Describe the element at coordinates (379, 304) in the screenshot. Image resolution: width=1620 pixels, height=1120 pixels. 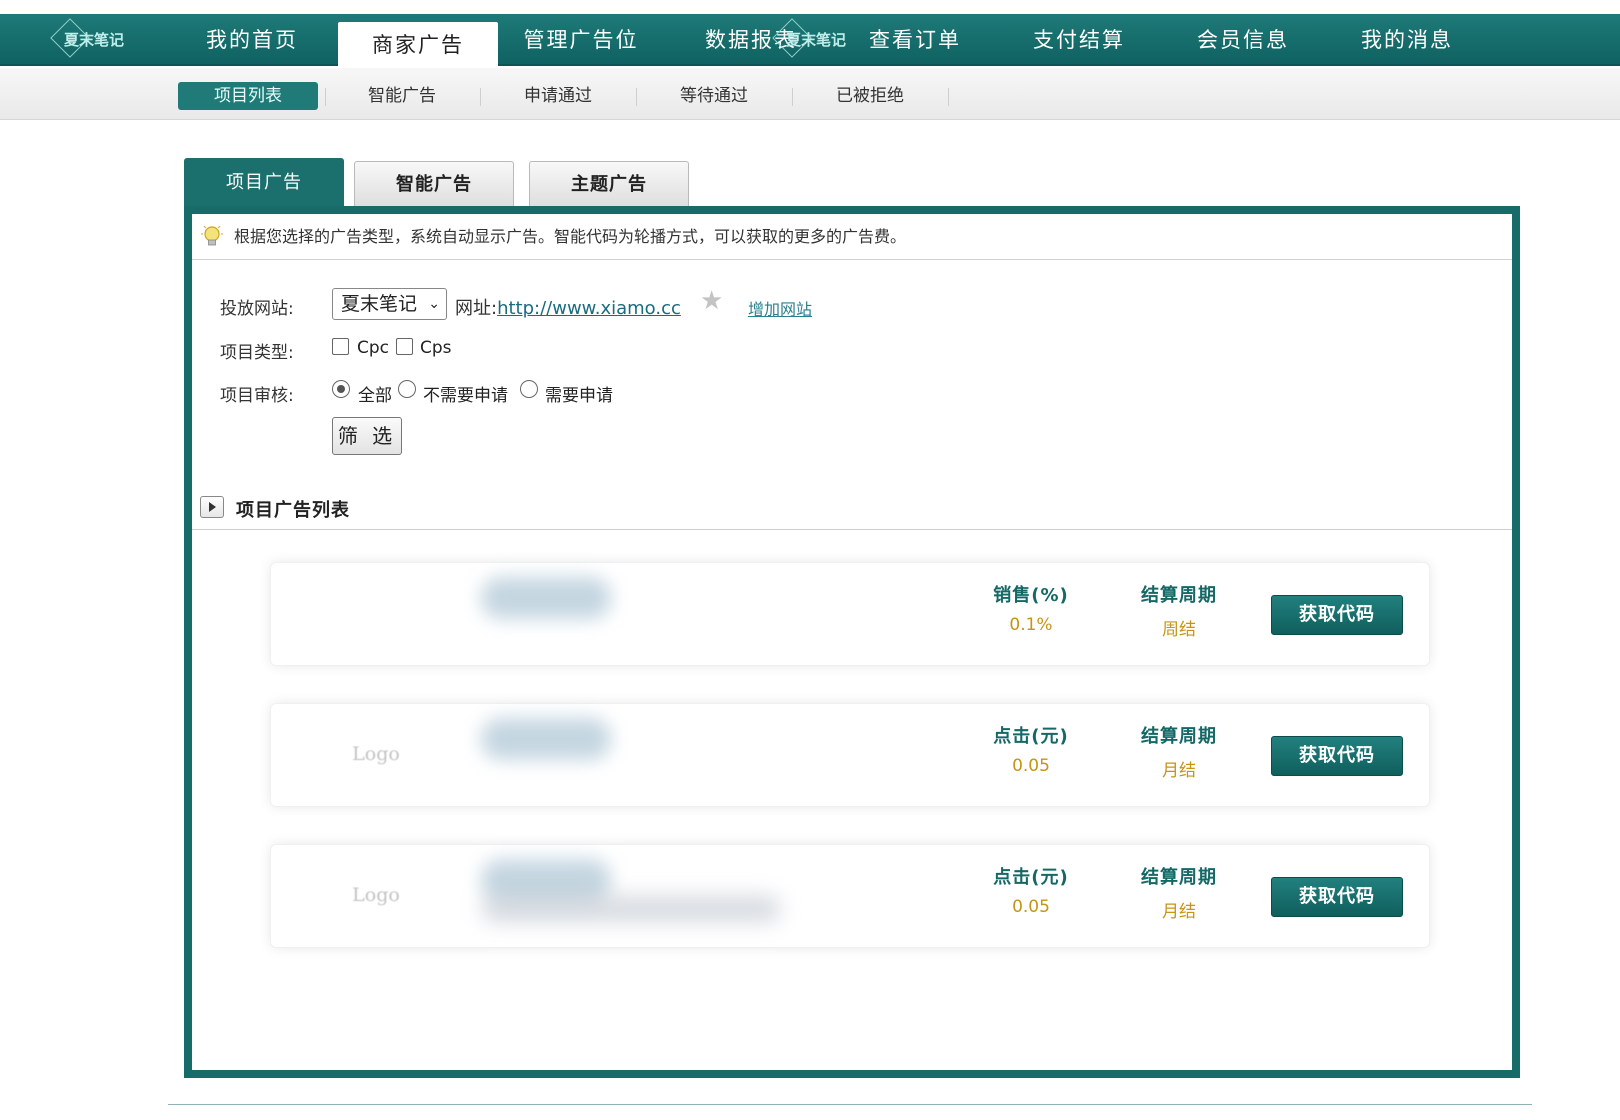
I see `site-select-value: 夏末笔记` at that location.